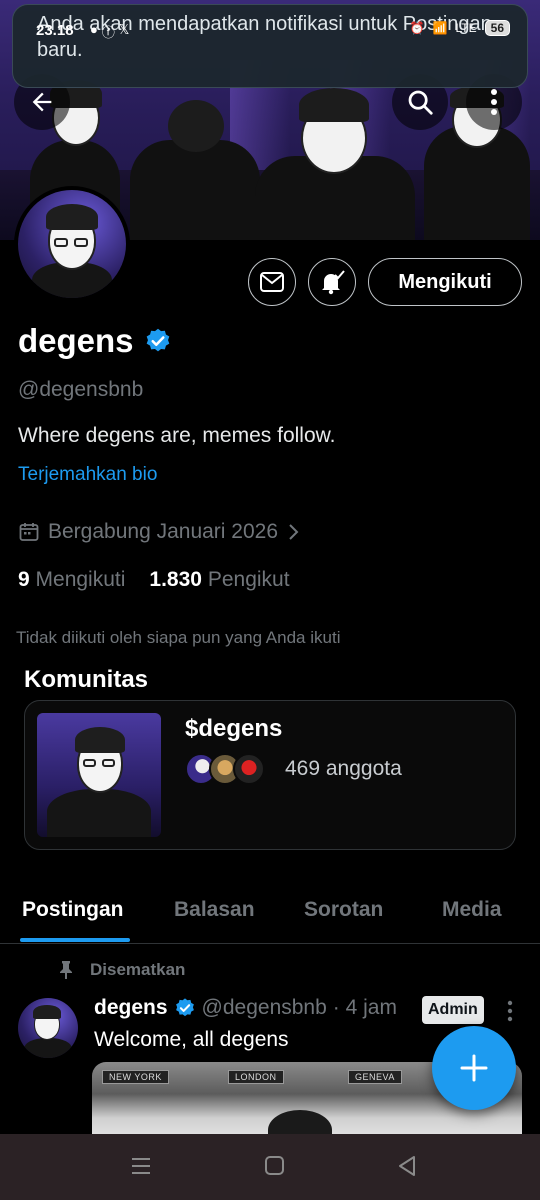 The width and height of the screenshot is (540, 1200). I want to click on profile-name-row: degens, so click(95, 341).